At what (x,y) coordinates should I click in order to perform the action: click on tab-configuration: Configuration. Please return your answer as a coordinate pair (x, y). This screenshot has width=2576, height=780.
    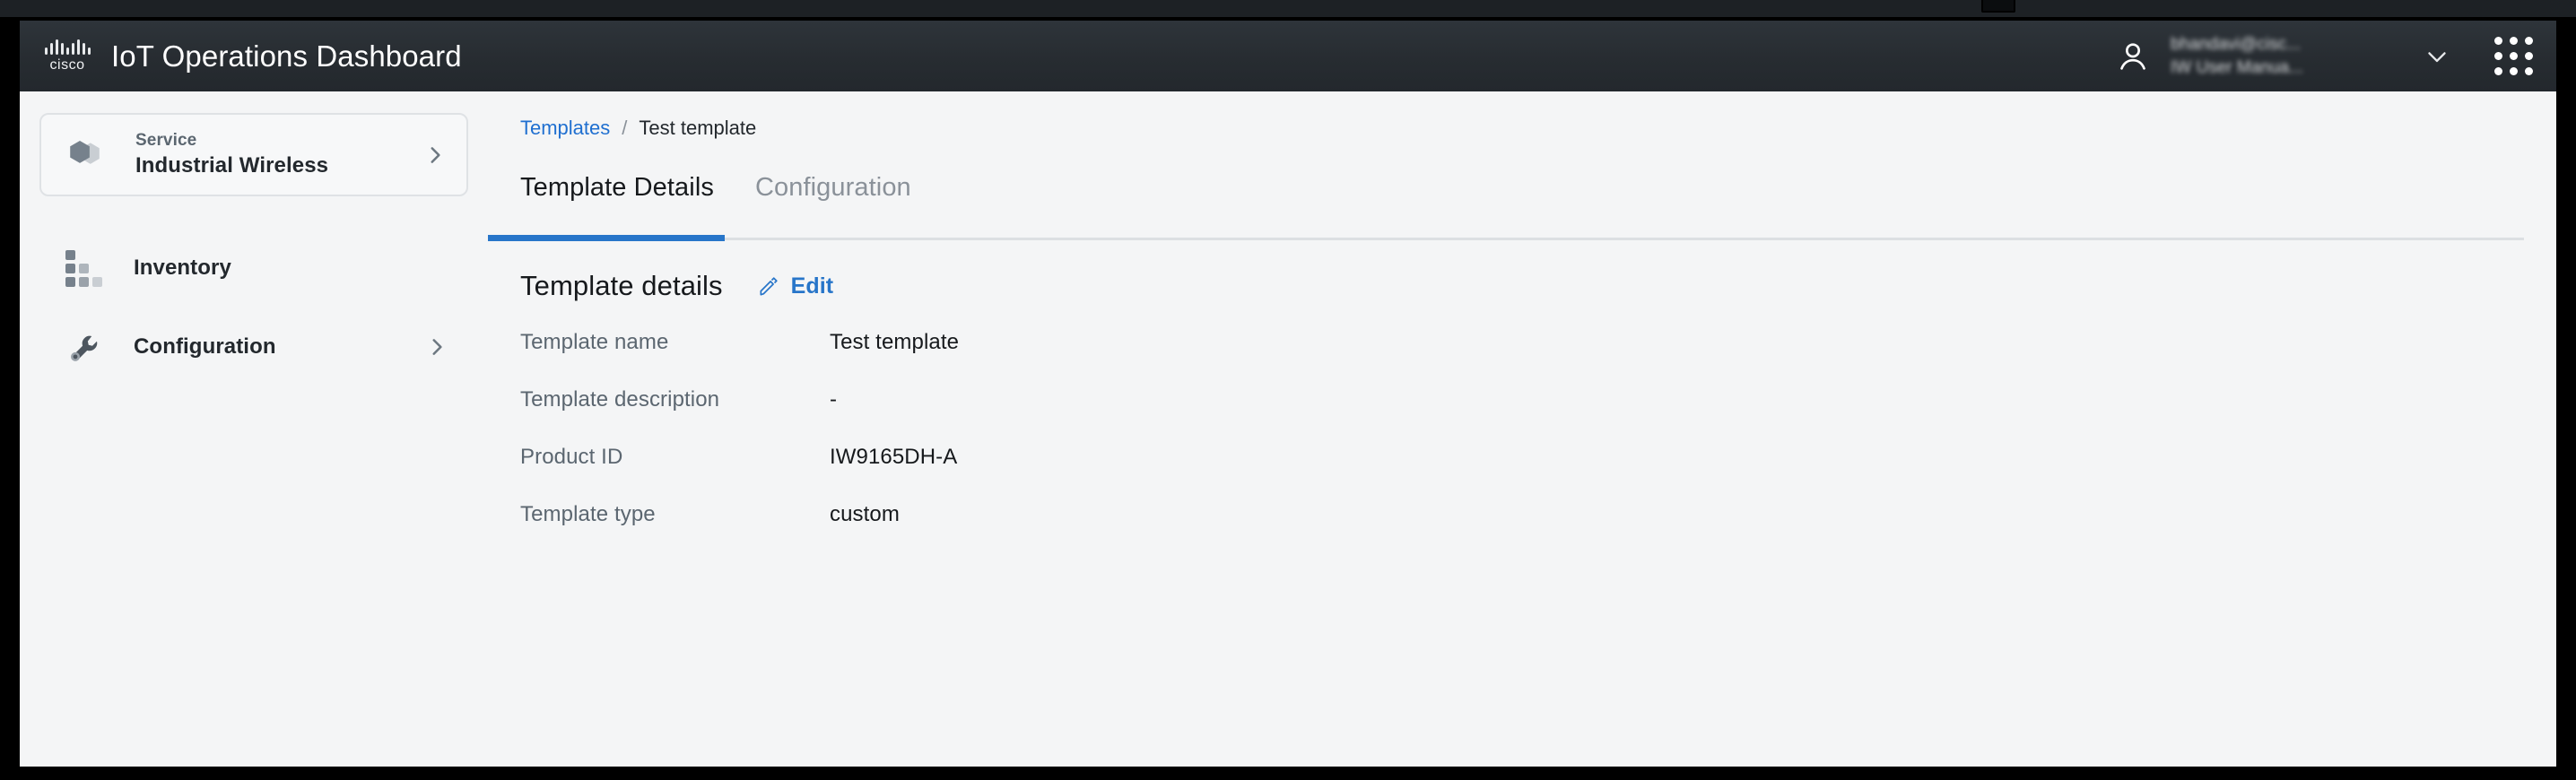
    Looking at the image, I should click on (833, 194).